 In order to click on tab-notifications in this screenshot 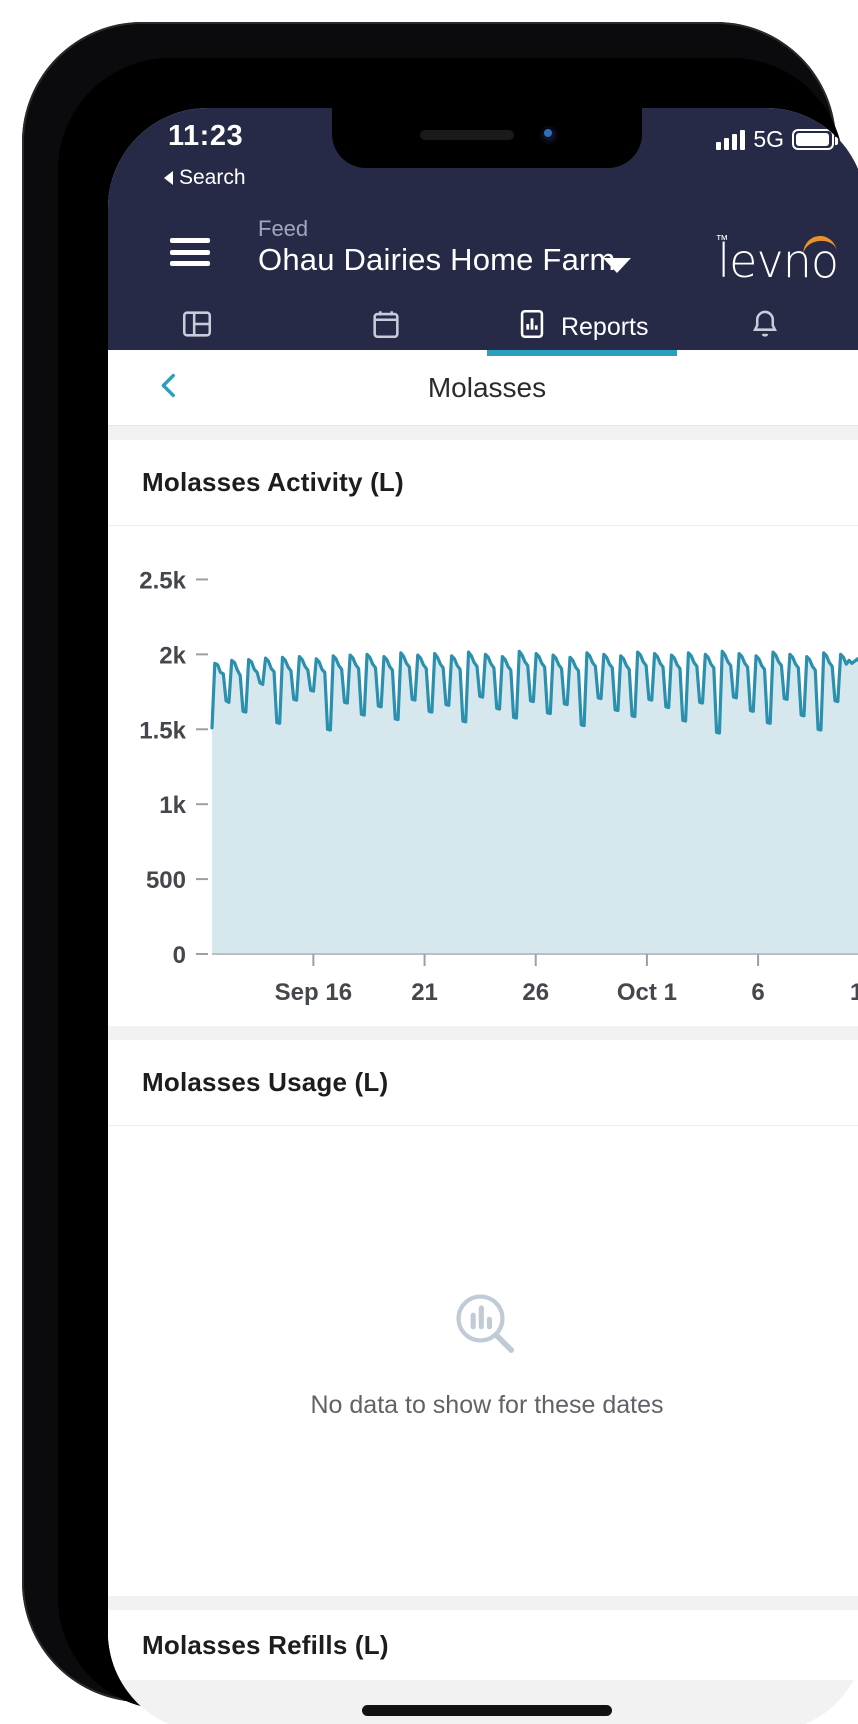, I will do `click(767, 327)`.